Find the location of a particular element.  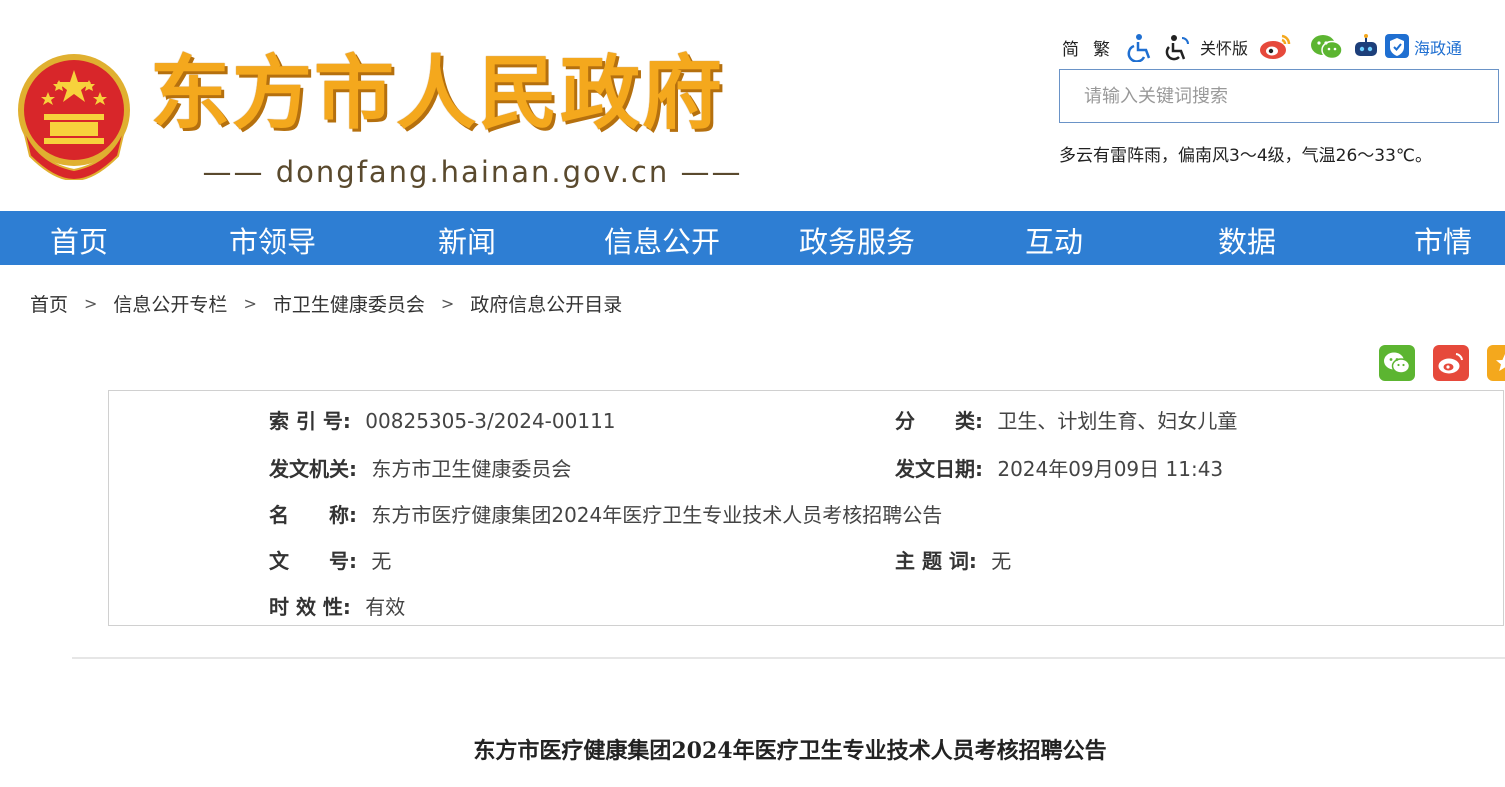

info-value: 东方市医疗健康集团2024年医疗卫生专业技术人员考核招聘公告 is located at coordinates (657, 515).